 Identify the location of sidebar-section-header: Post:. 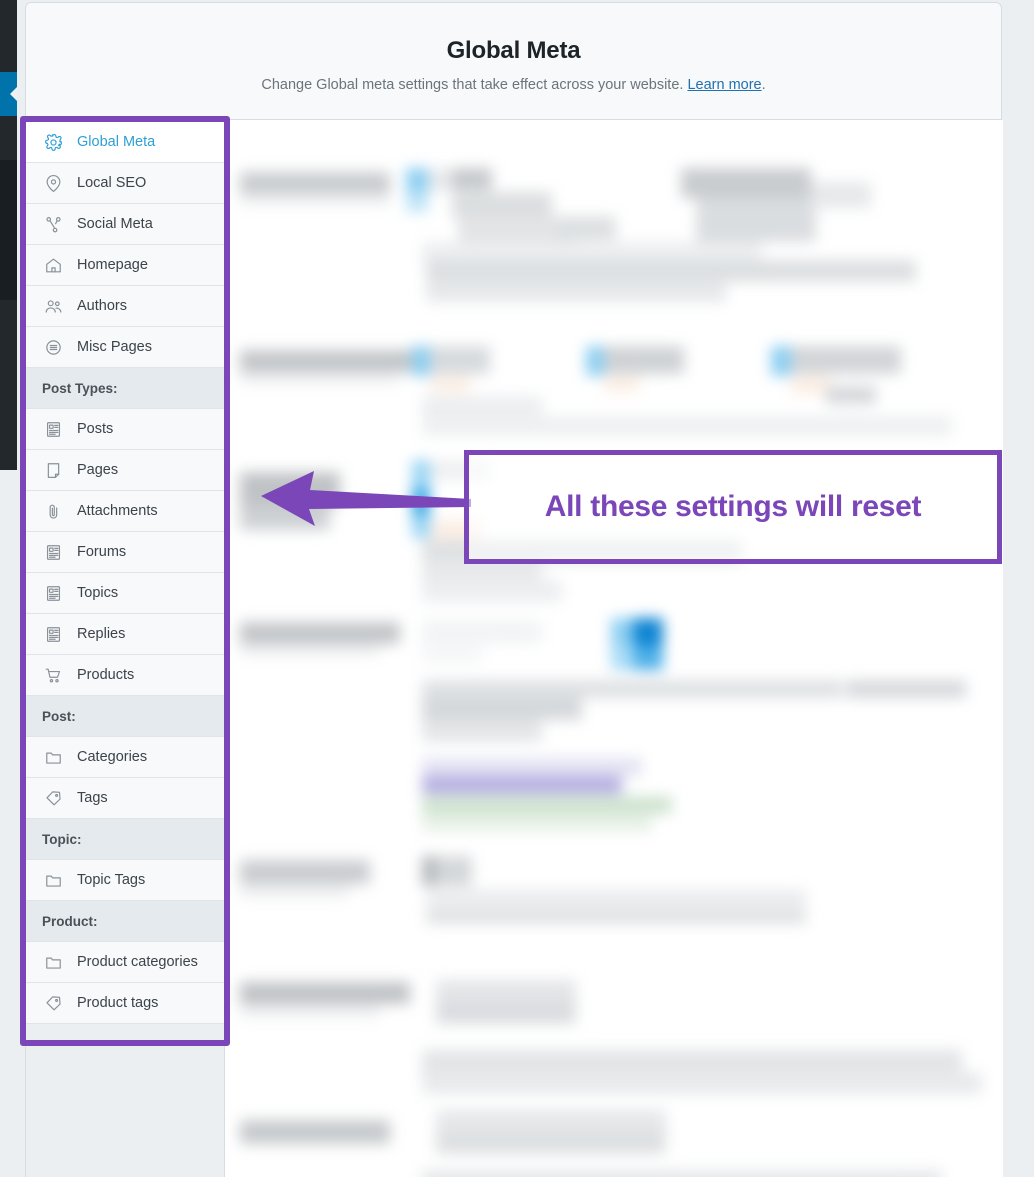
(125, 716).